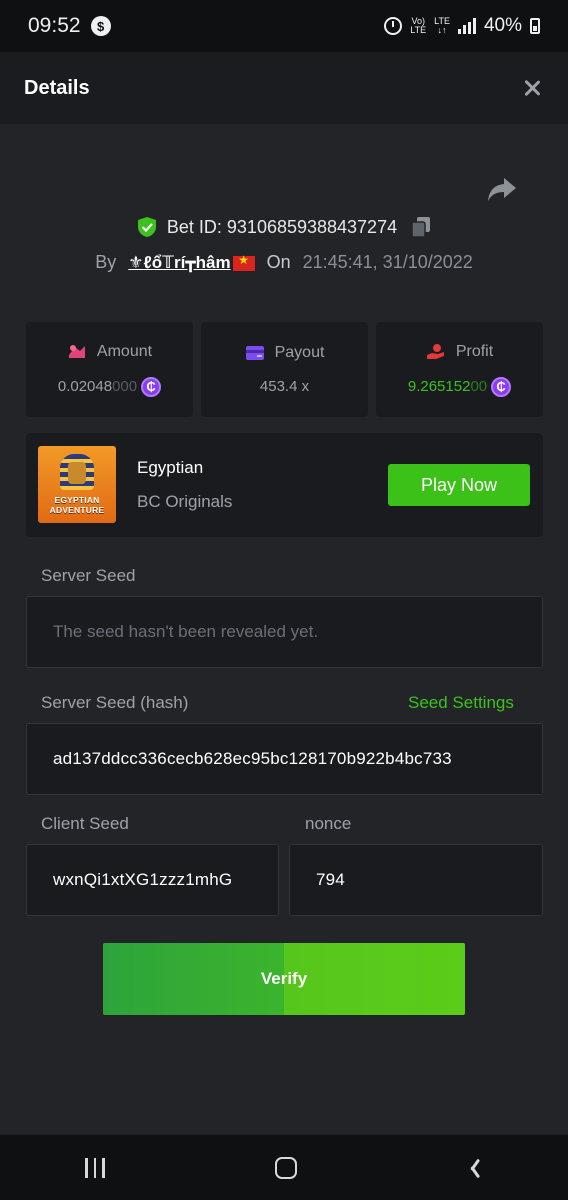 Image resolution: width=568 pixels, height=1200 pixels. What do you see at coordinates (170, 467) in the screenshot?
I see `game-name: Egyptian` at bounding box center [170, 467].